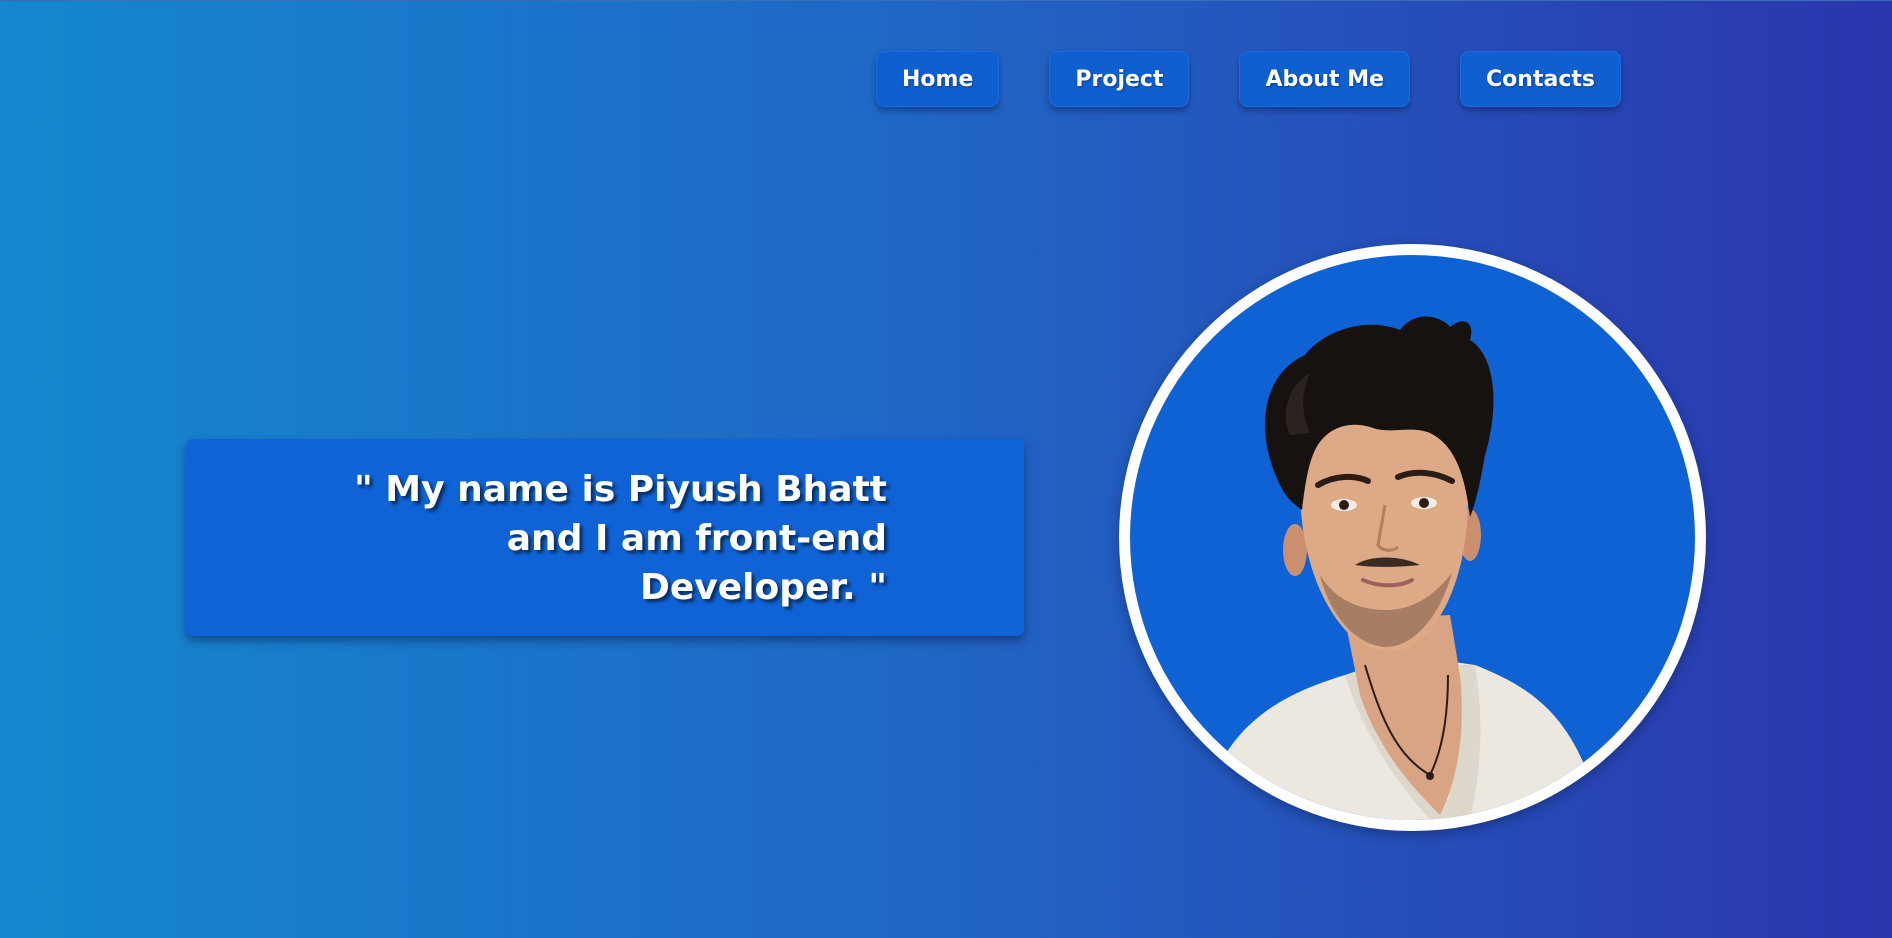 The image size is (1892, 938). I want to click on intro-line-2: and I am front-end, so click(696, 538).